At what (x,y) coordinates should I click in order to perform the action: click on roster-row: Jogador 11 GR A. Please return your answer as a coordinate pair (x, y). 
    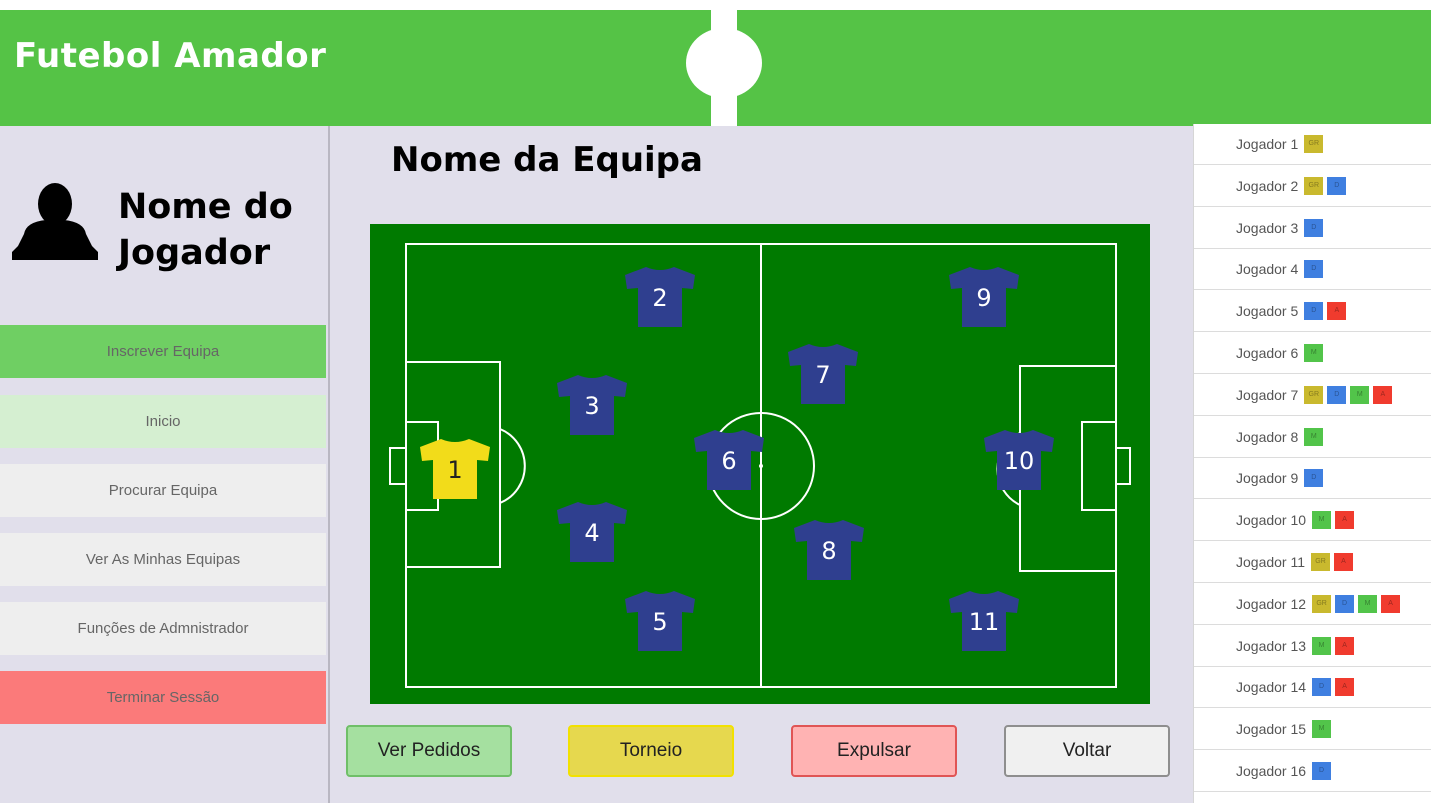
    Looking at the image, I should click on (1312, 562).